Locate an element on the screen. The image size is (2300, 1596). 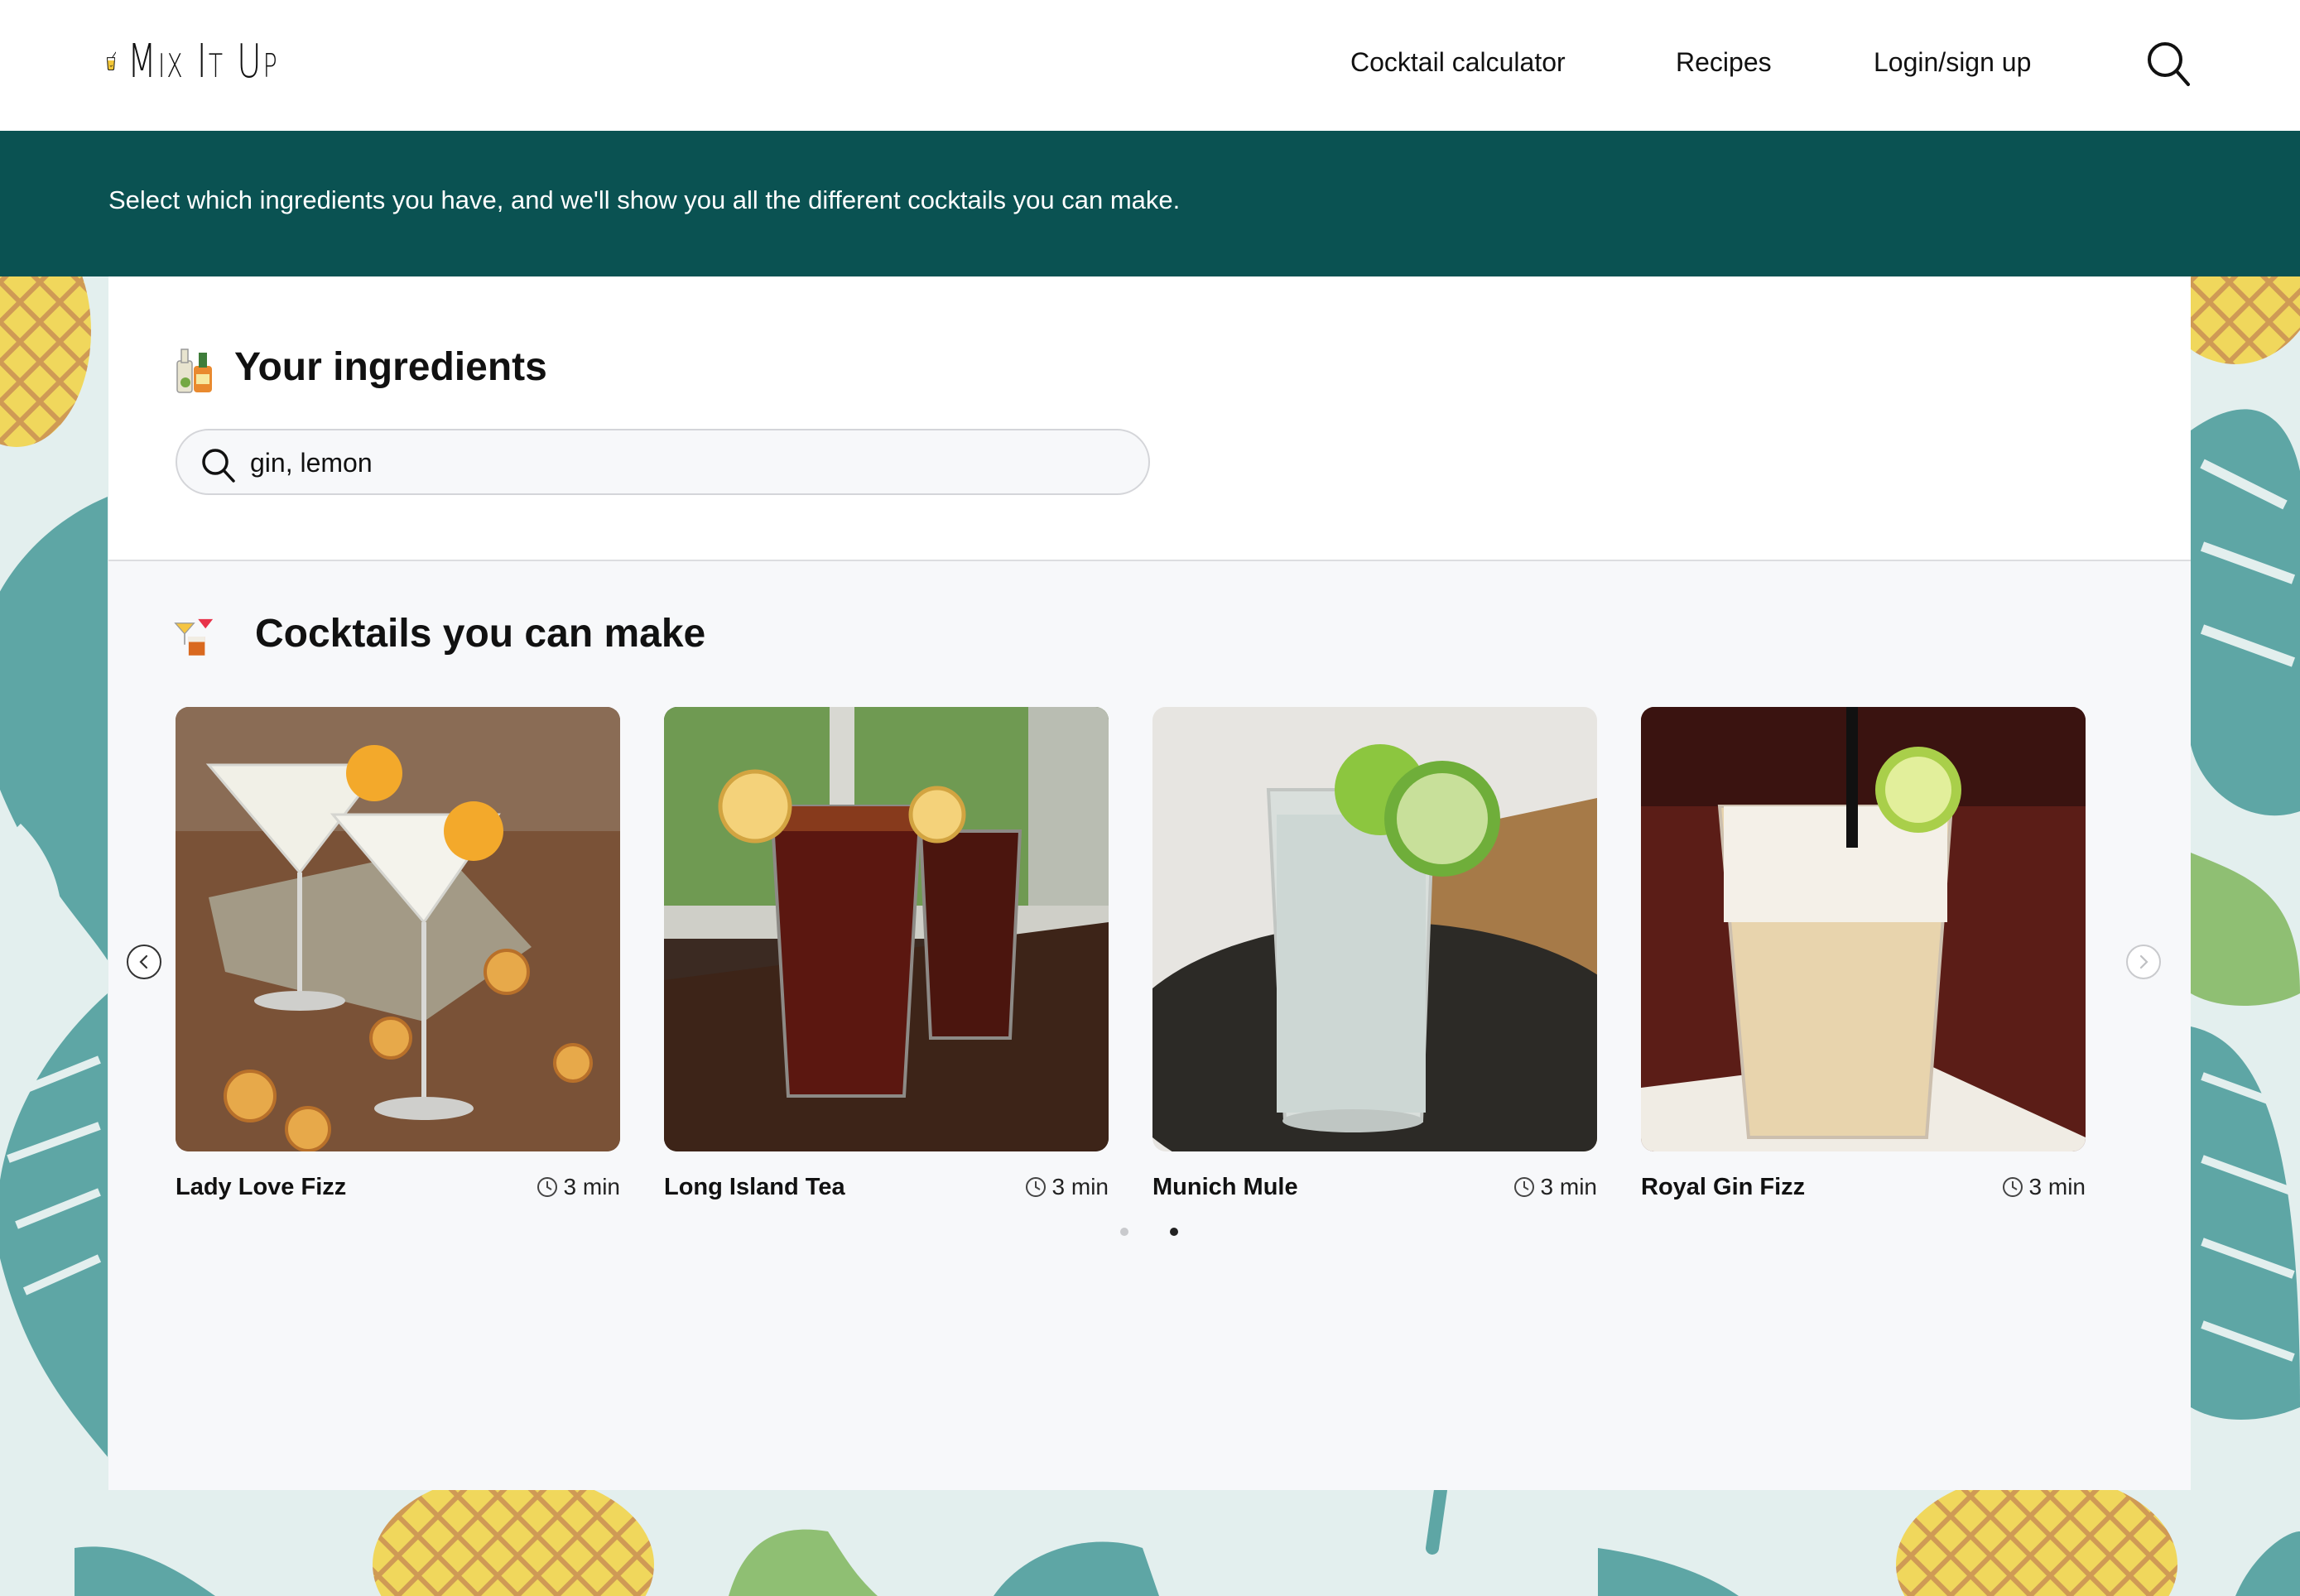
carousel-previous-button is located at coordinates (144, 962).